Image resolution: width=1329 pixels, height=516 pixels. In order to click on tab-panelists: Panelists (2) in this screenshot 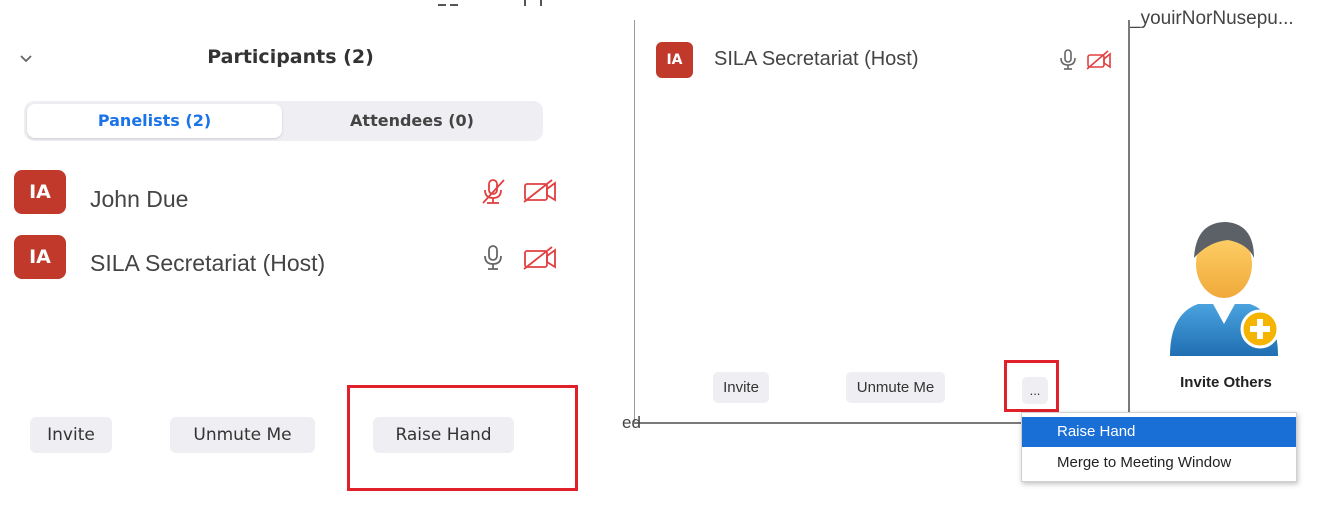, I will do `click(154, 121)`.